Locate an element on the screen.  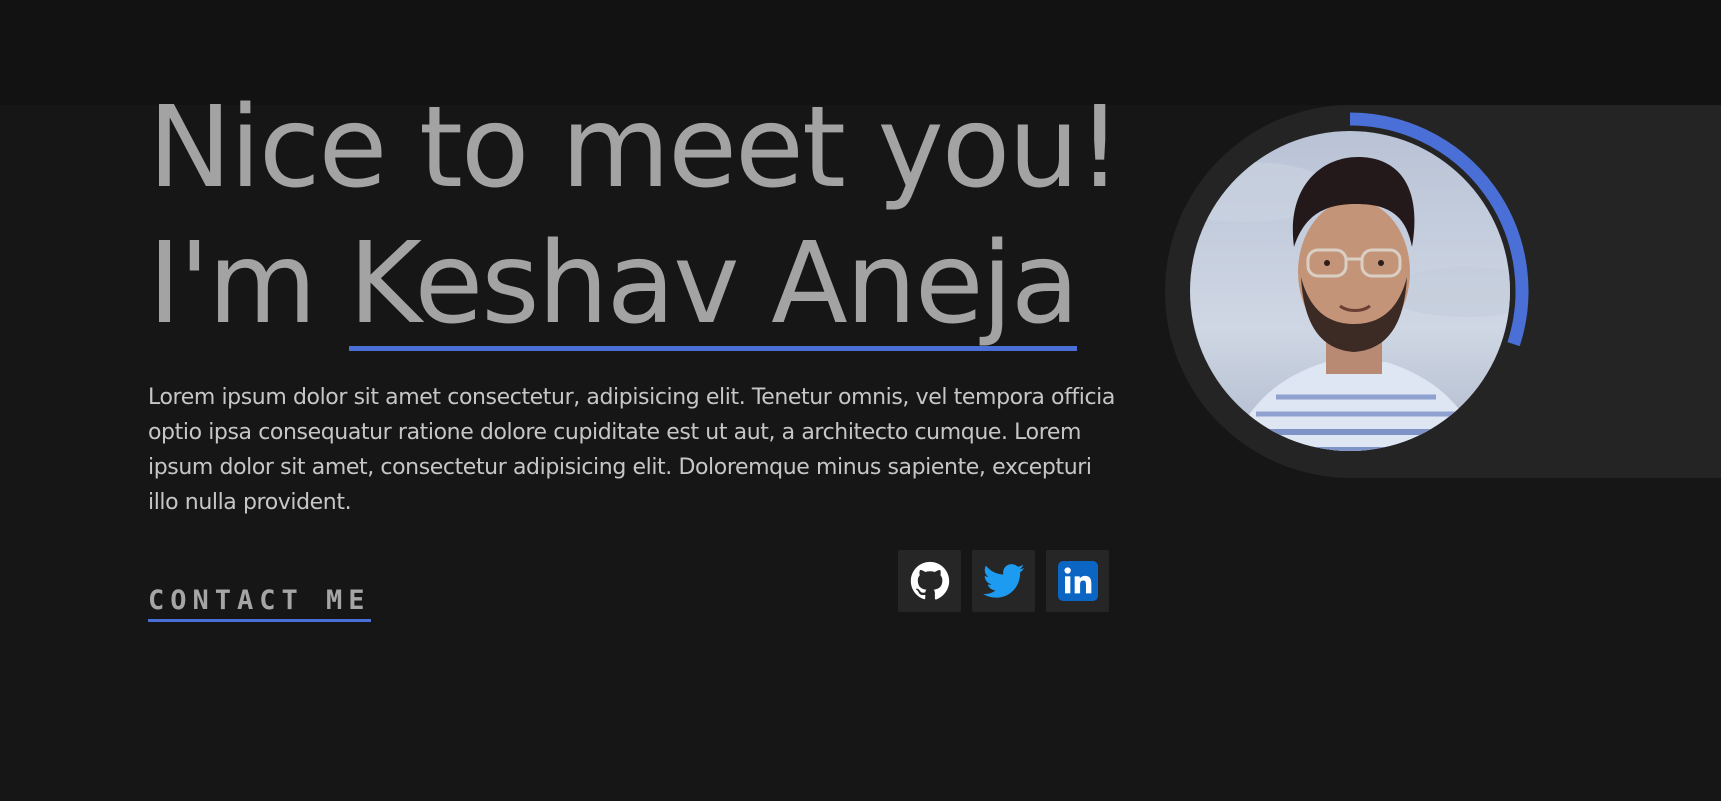
greeting-line: Nice to meet you! is located at coordinates (635, 148).